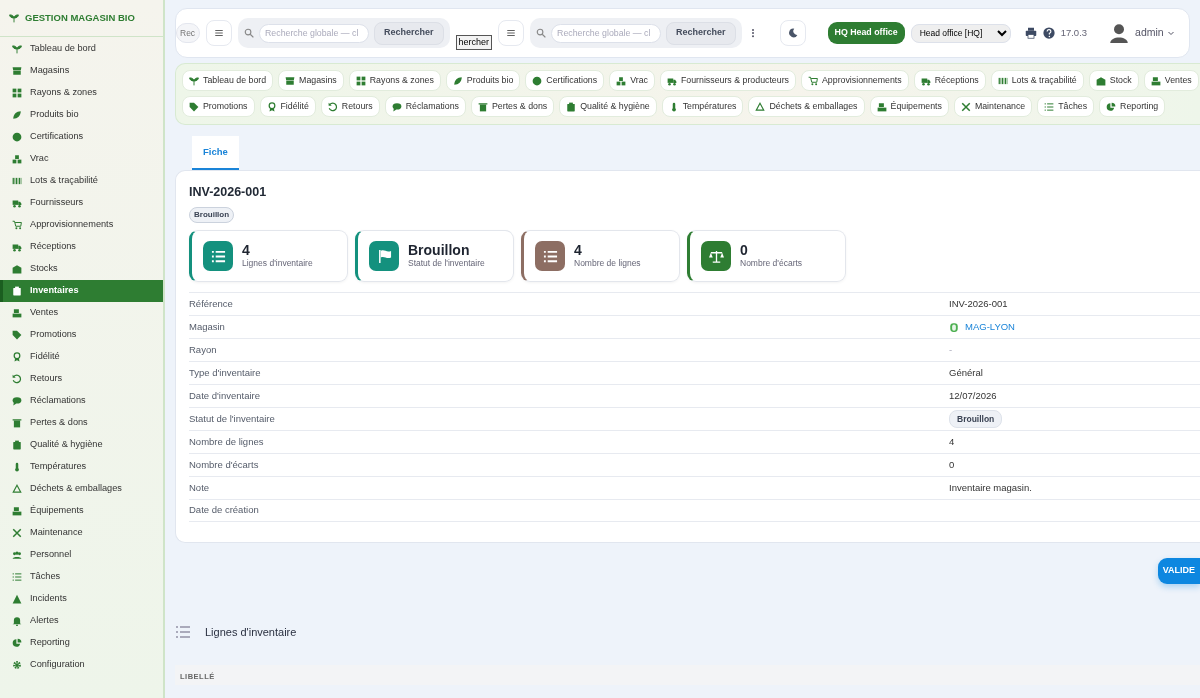 The image size is (1200, 698). I want to click on warehouse-icon, so click(1100, 80).